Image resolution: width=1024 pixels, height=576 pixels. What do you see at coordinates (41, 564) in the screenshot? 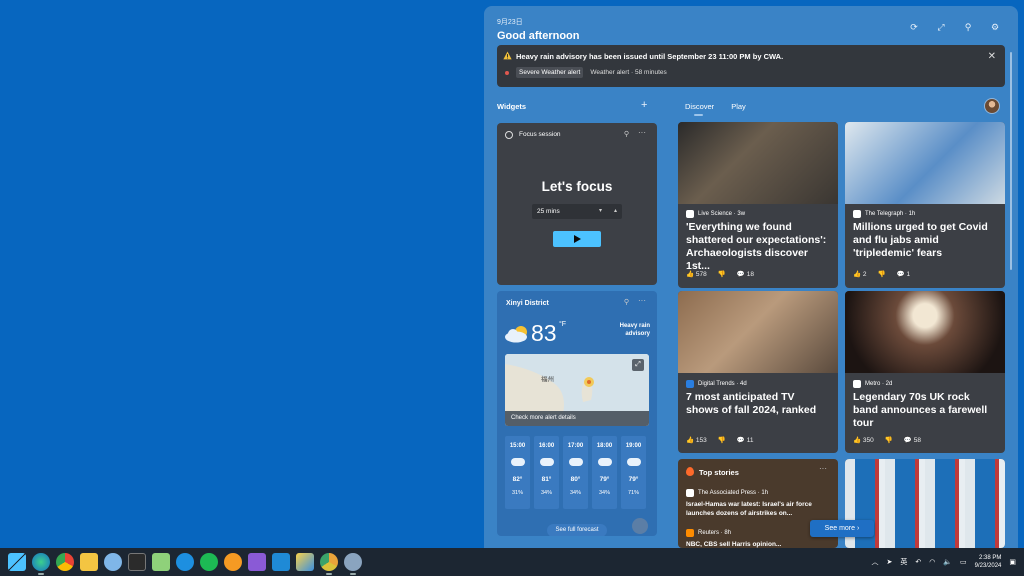
I see `edge-icon` at bounding box center [41, 564].